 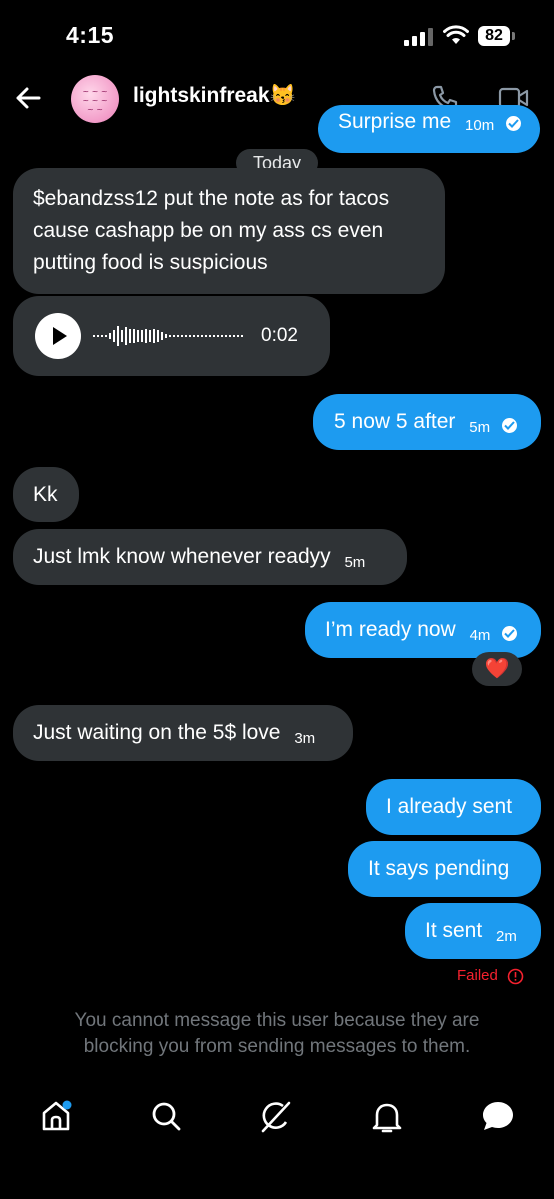 I want to click on message-bubble-incoming: Just lmk know whenever readyy 5m, so click(x=210, y=557).